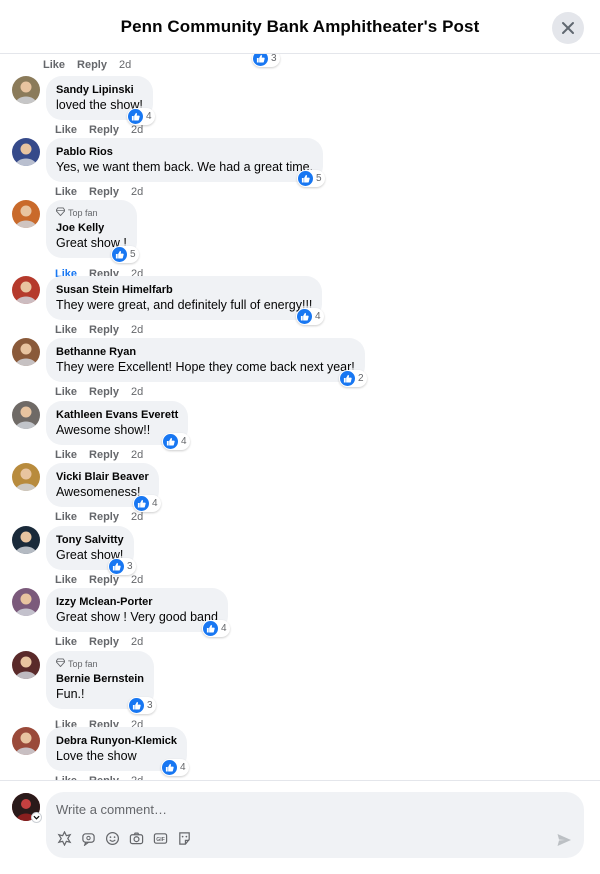  What do you see at coordinates (205, 352) in the screenshot?
I see `comment-author: Bethanne Ryan` at bounding box center [205, 352].